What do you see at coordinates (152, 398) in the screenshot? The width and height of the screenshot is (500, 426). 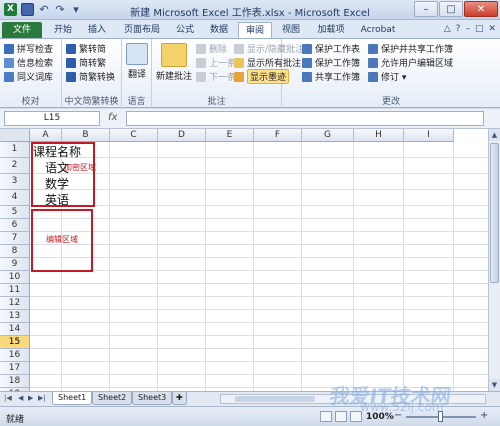 I see `sheet-tab-sheet3: Sheet3` at bounding box center [152, 398].